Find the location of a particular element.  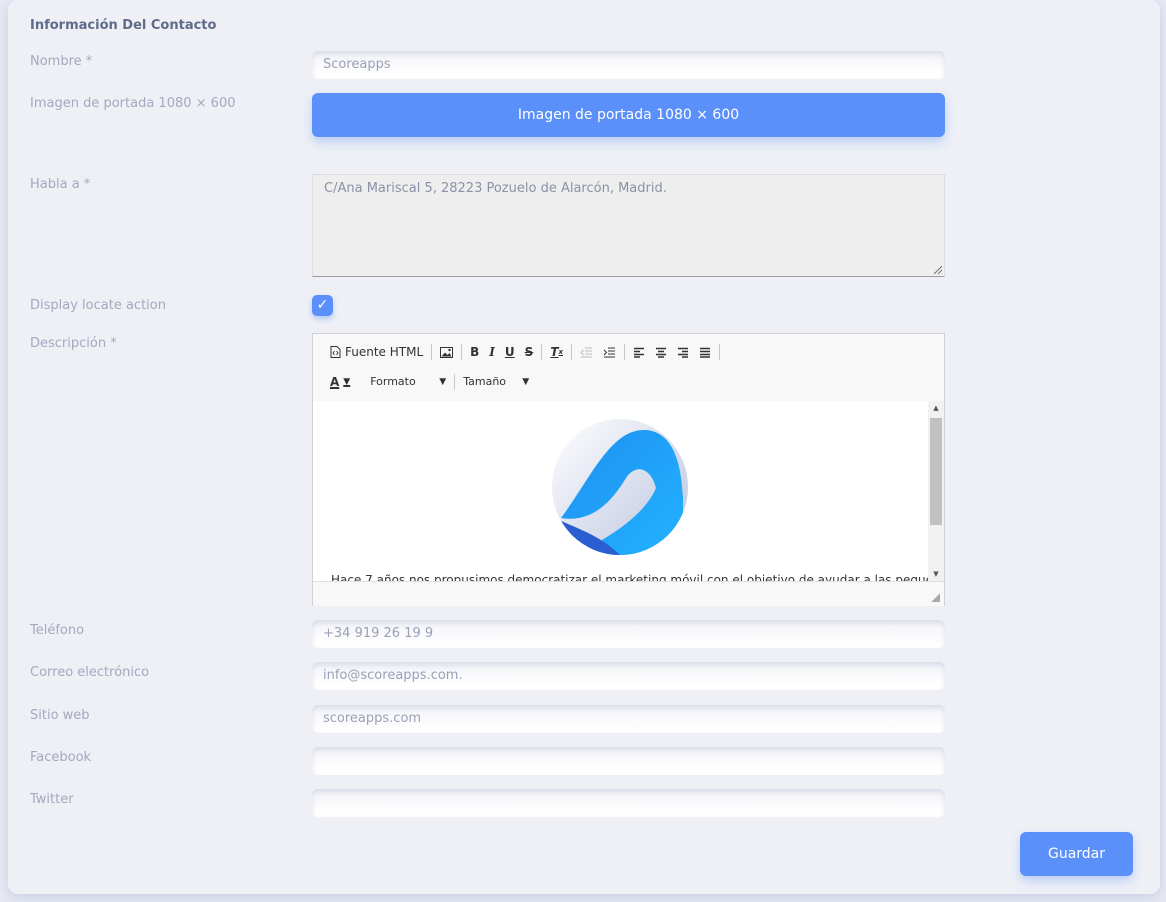

align-center-icon is located at coordinates (661, 352).